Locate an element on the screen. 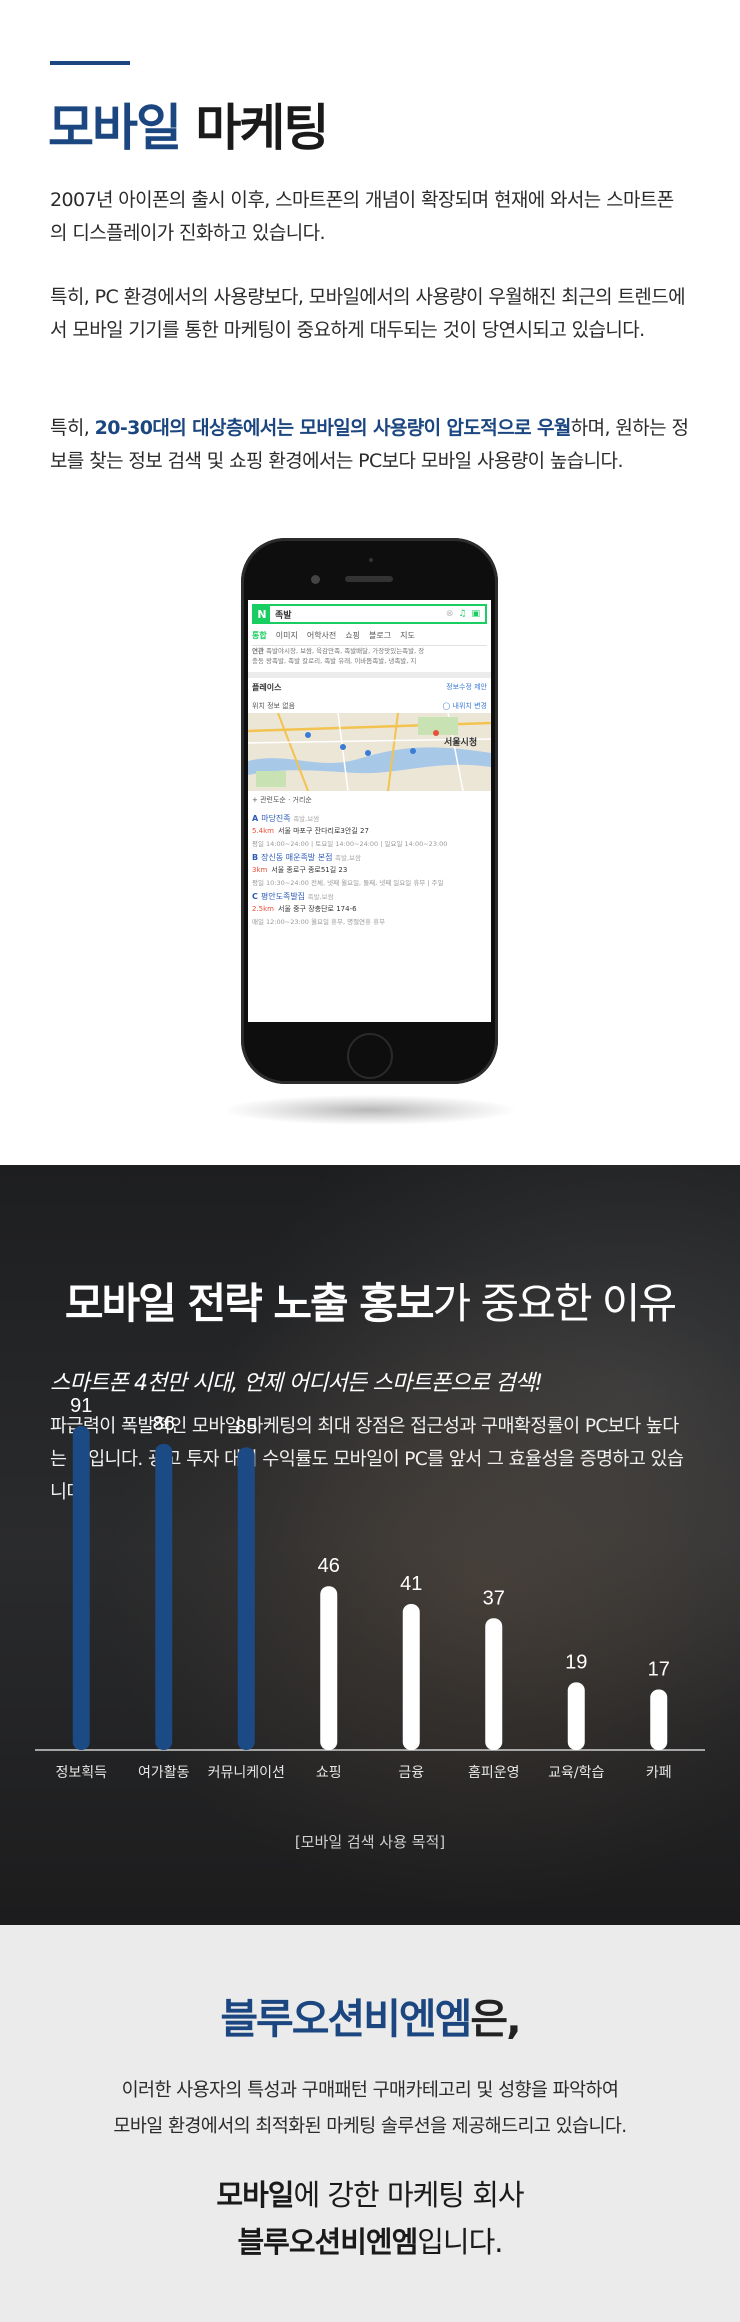 The image size is (740, 2322). places-header: 플레이스 정보수정 제안 is located at coordinates (369, 687).